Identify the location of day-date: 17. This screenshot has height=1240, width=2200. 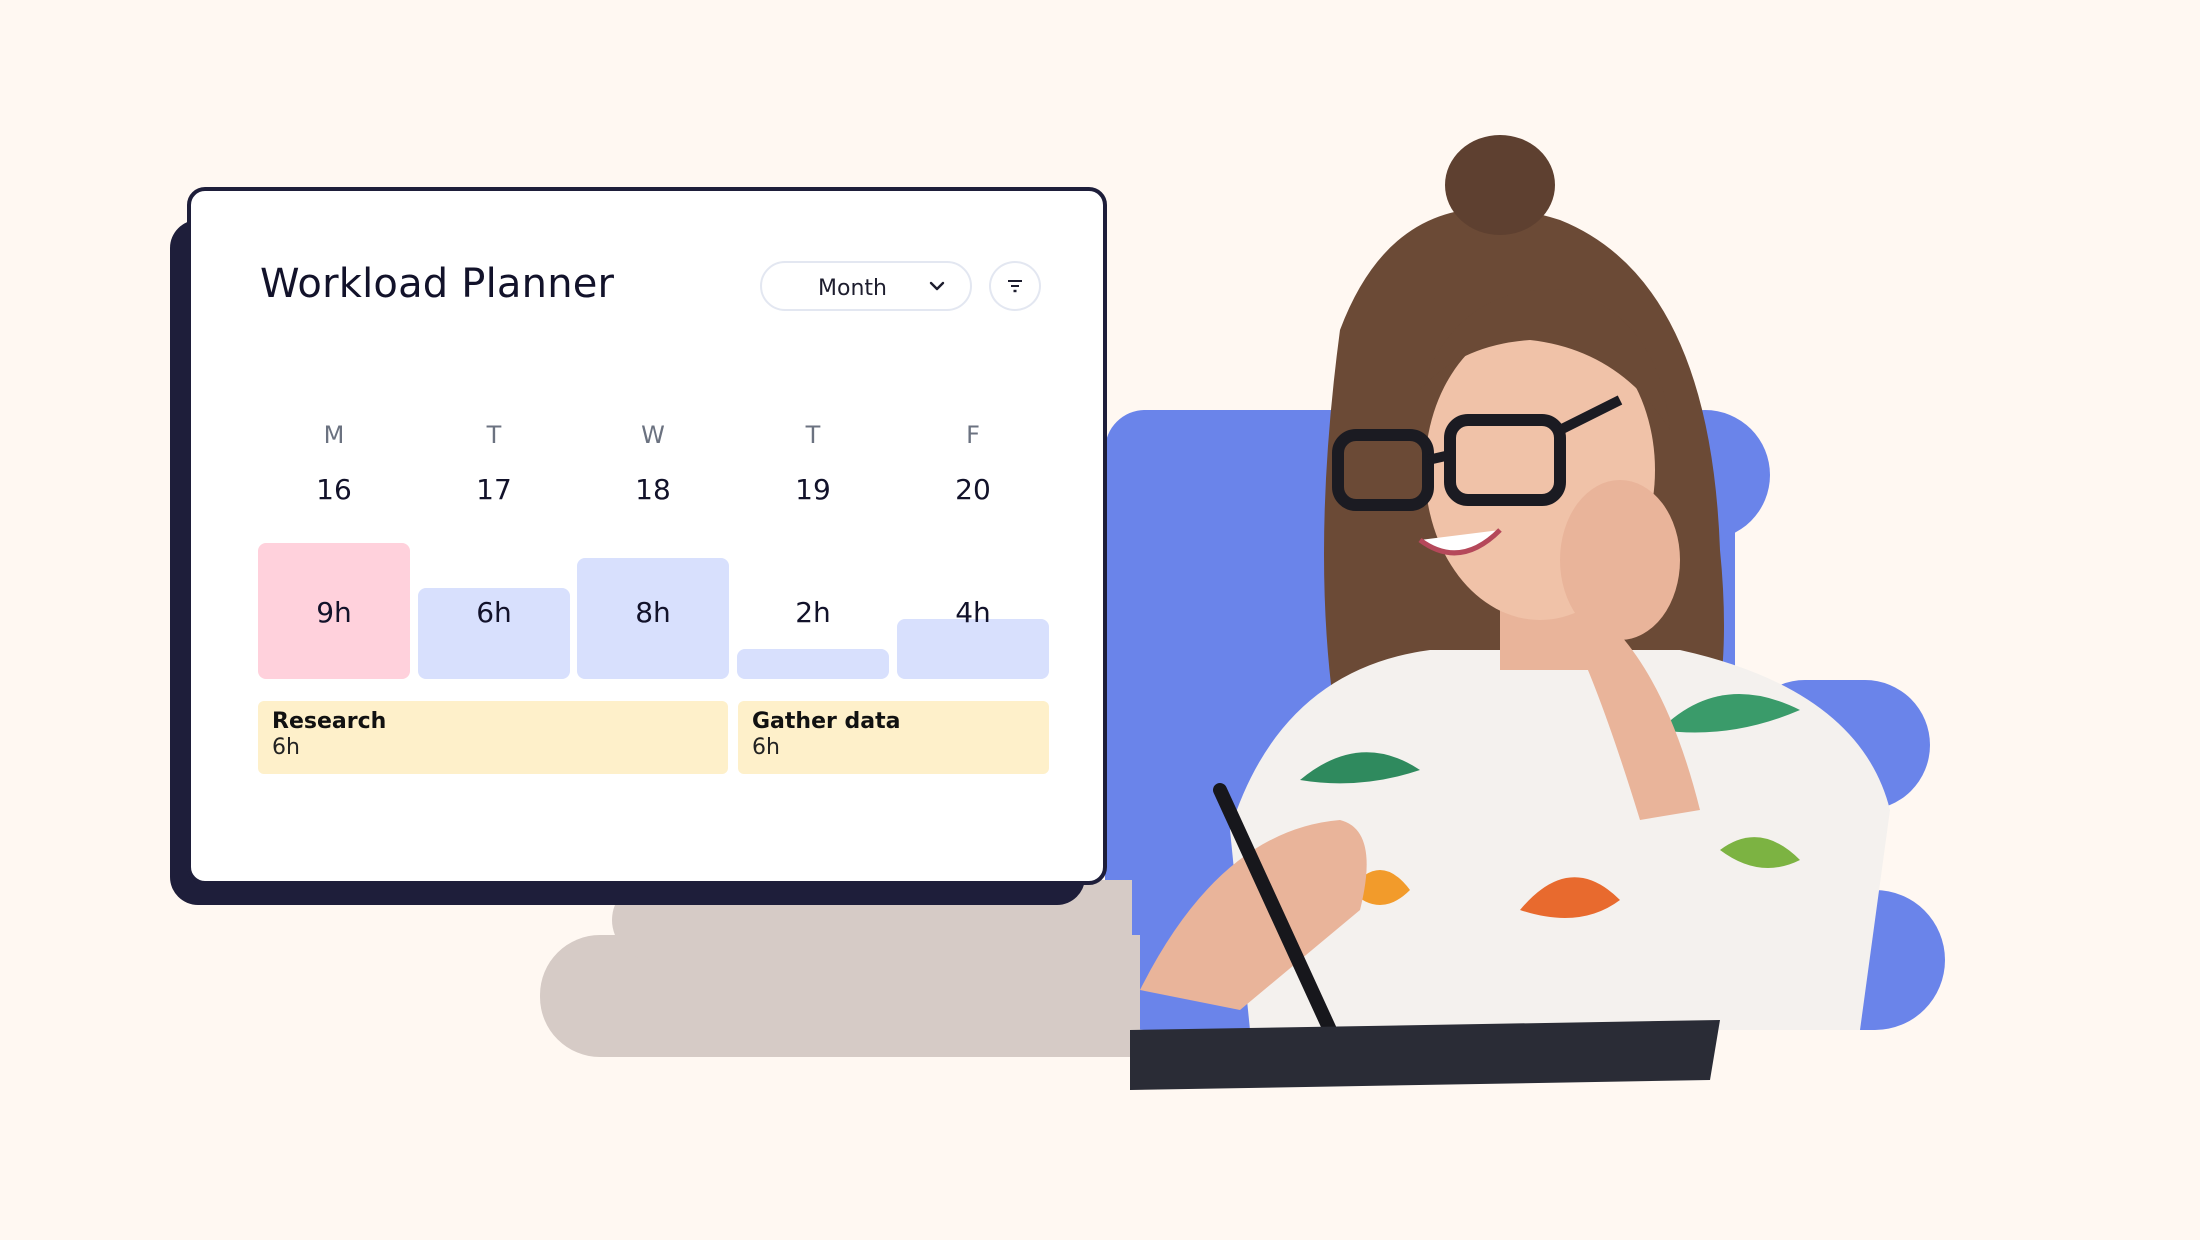
(494, 489).